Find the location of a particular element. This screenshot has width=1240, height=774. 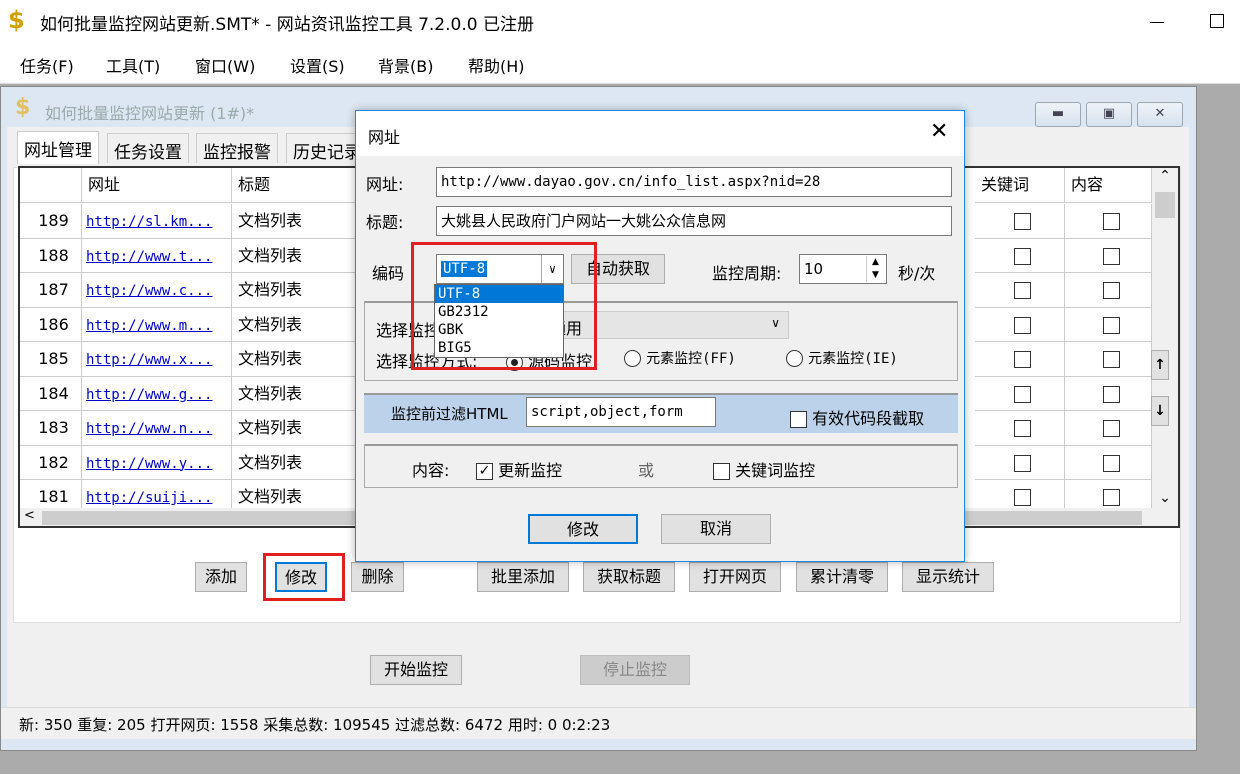

maximize-icon is located at coordinates (1217, 21).